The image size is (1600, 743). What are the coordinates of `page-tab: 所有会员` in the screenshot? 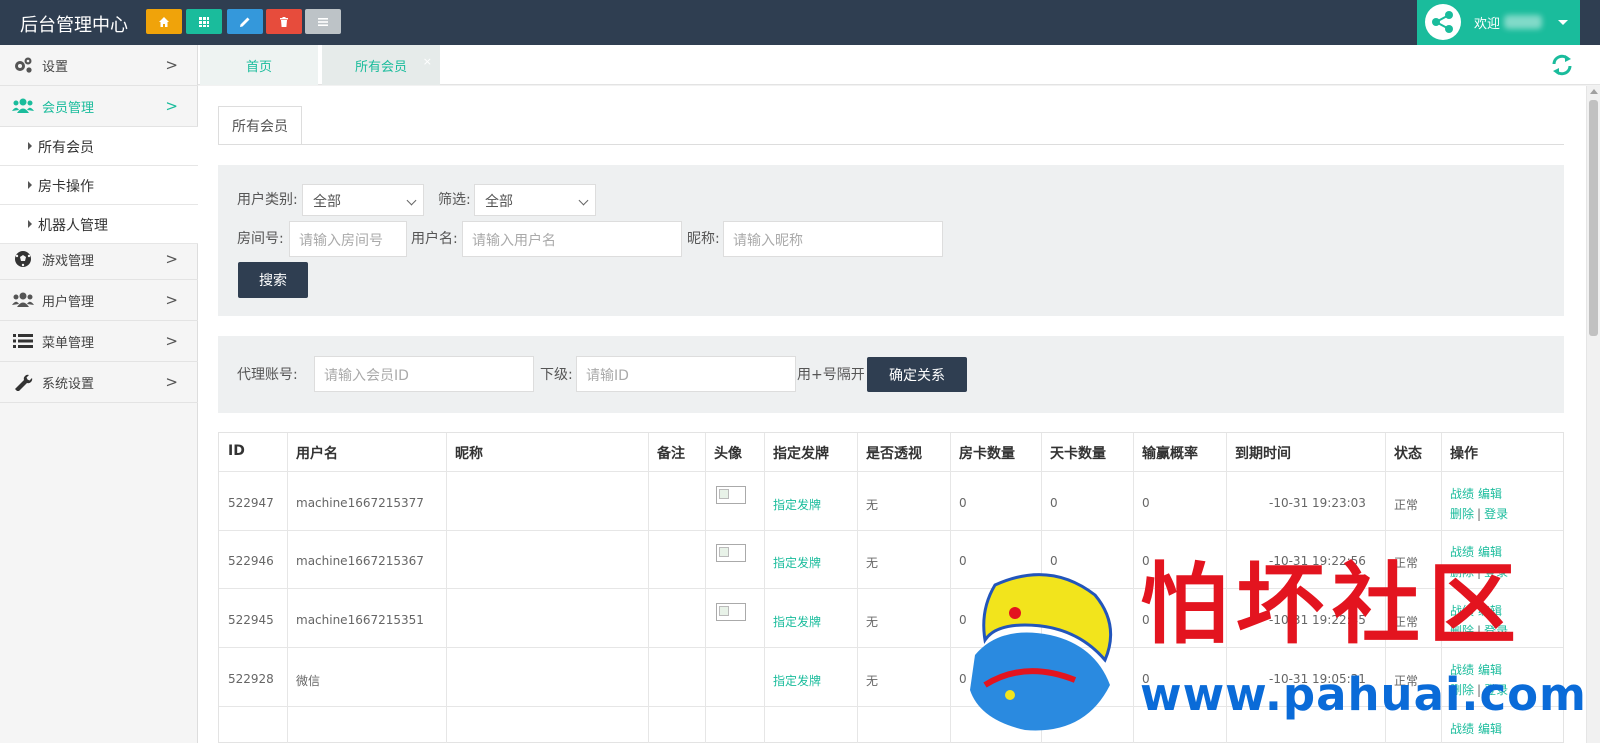 It's located at (260, 125).